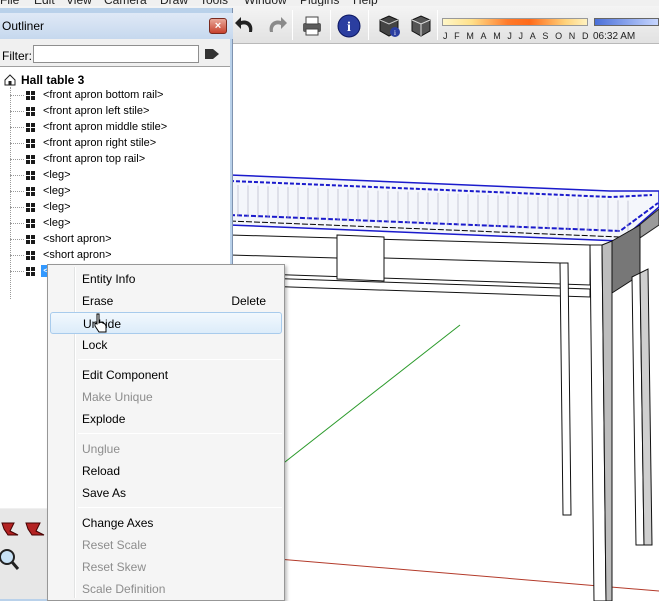 The width and height of the screenshot is (659, 601). What do you see at coordinates (100, 323) in the screenshot?
I see `mouse-cursor-icon` at bounding box center [100, 323].